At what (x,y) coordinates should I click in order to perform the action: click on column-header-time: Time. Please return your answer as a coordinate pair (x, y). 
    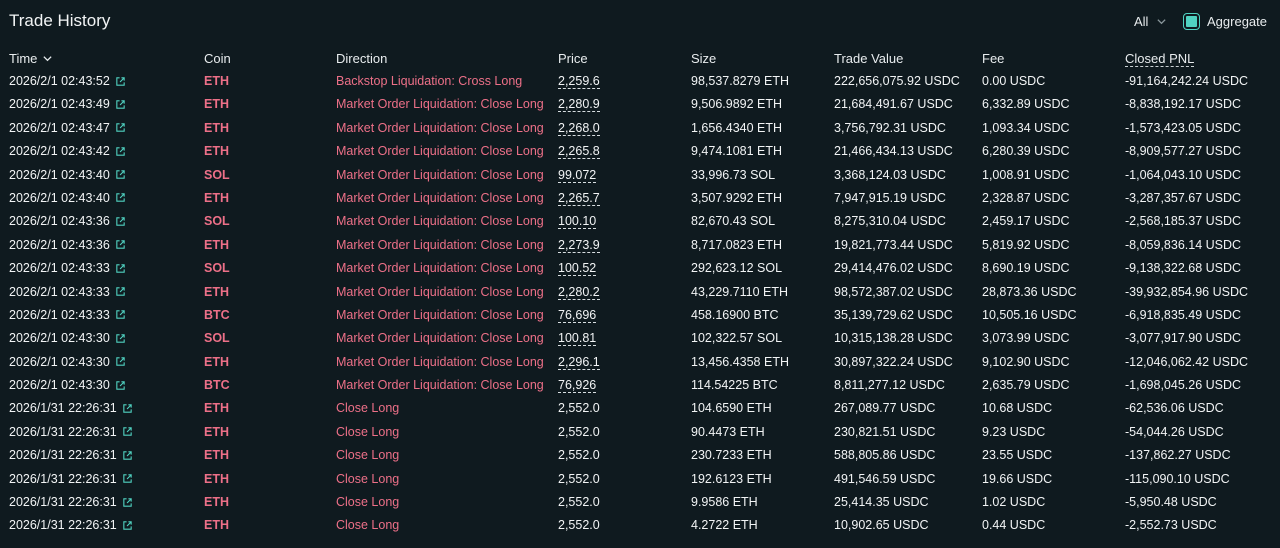
    Looking at the image, I should click on (31, 58).